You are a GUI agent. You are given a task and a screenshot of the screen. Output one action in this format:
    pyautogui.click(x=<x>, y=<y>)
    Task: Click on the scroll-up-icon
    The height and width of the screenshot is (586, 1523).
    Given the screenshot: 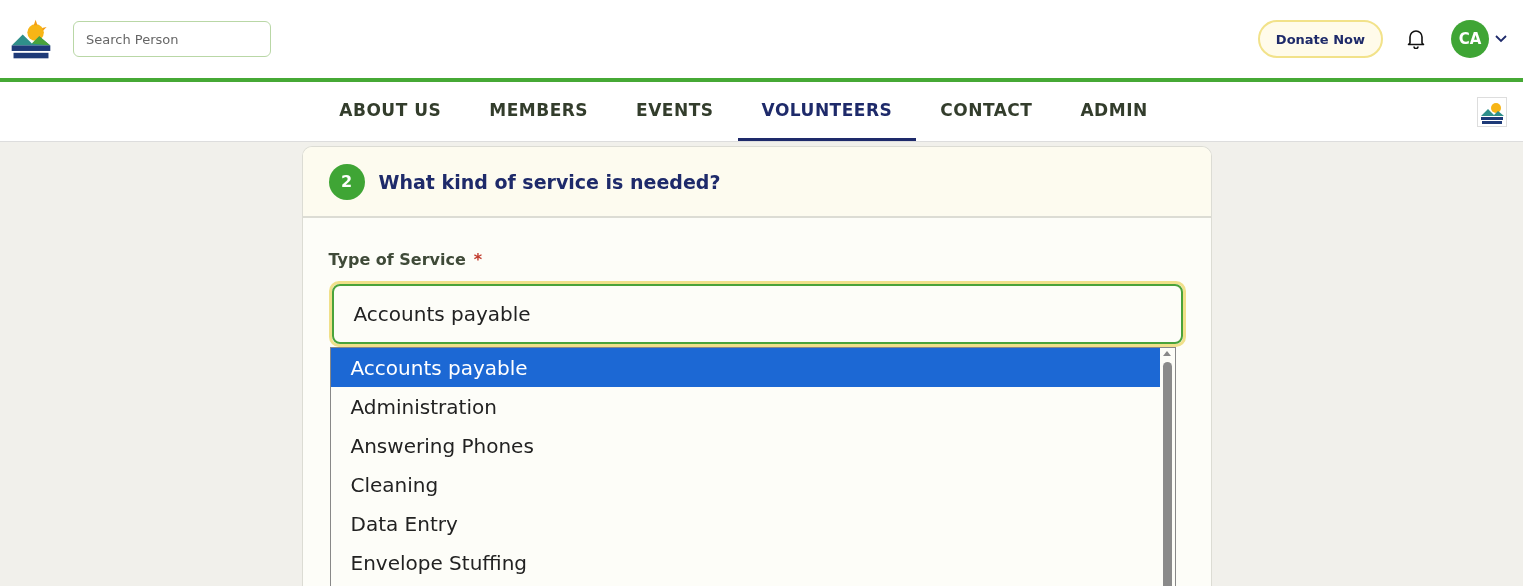 What is the action you would take?
    pyautogui.click(x=1167, y=353)
    